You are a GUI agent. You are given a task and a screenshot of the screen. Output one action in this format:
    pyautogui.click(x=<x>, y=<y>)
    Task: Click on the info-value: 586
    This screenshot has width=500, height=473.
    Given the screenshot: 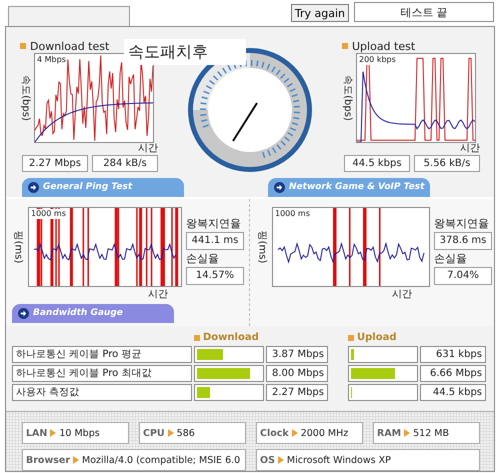 What is the action you would take?
    pyautogui.click(x=185, y=433)
    